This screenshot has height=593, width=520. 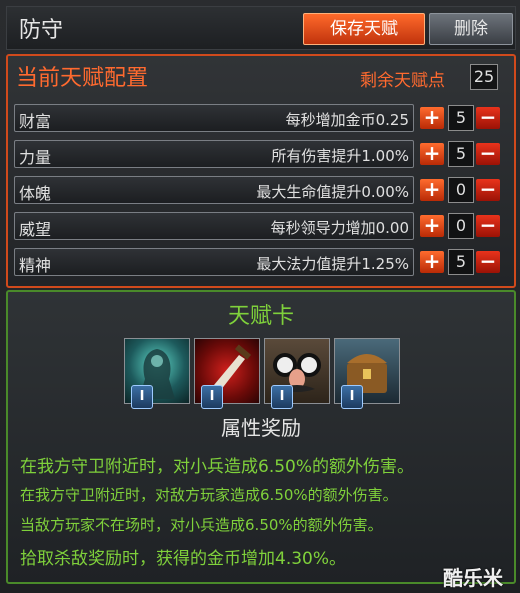 I want to click on talent-row: 财富 每秒增加金币0.25 + 5 −, so click(x=262, y=118).